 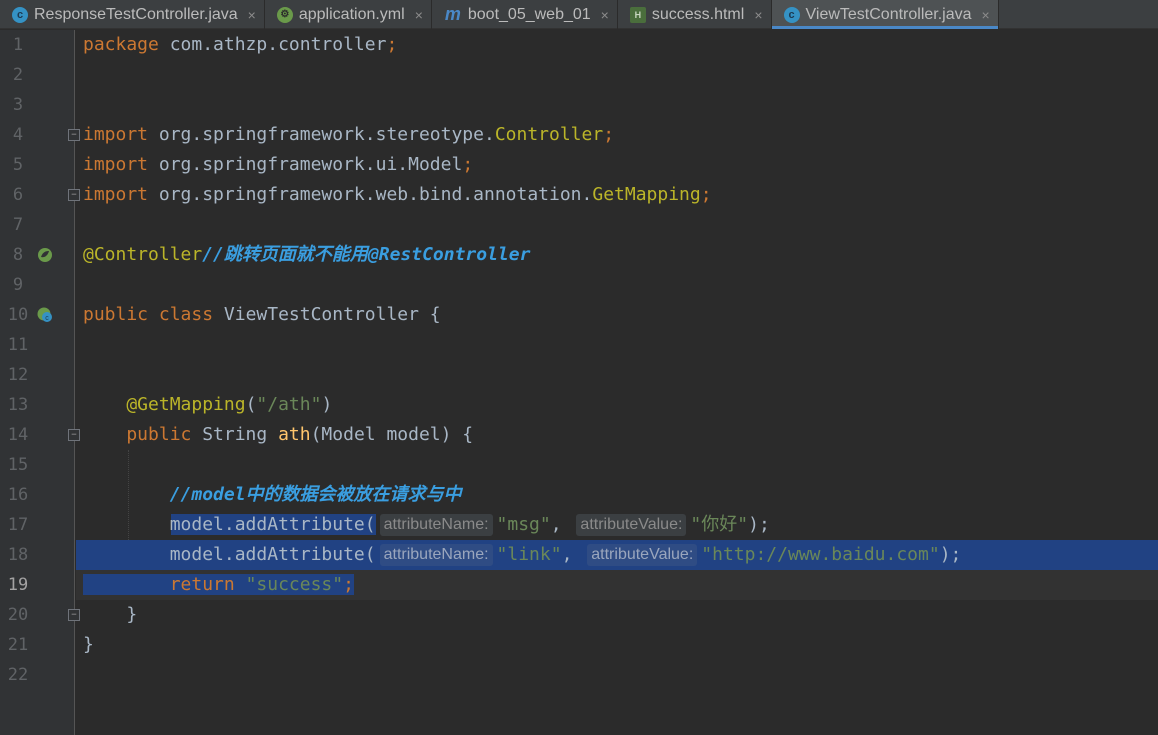 What do you see at coordinates (235, 434) in the screenshot?
I see `return-type: String` at bounding box center [235, 434].